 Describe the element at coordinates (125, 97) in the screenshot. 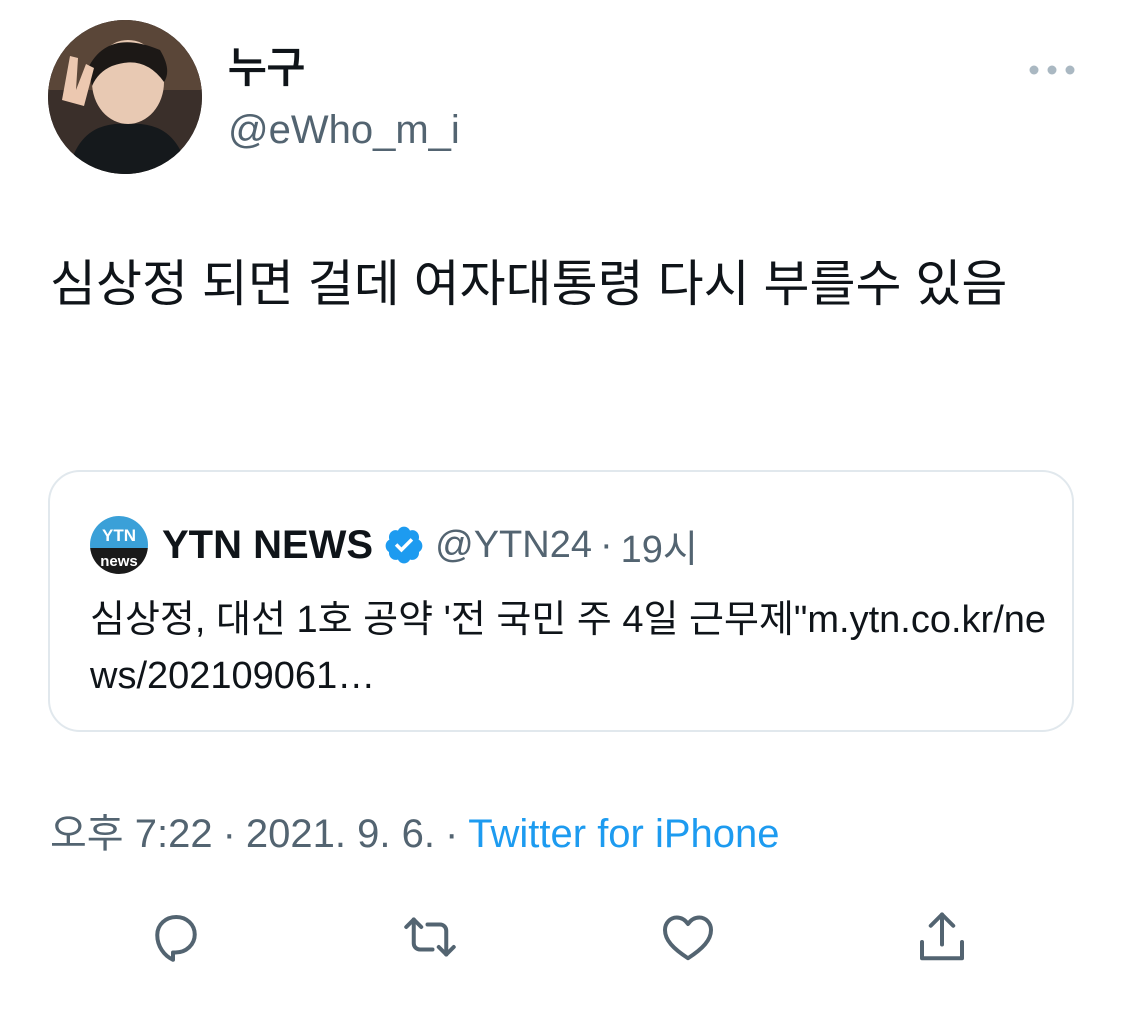

I see `author-avatar` at that location.